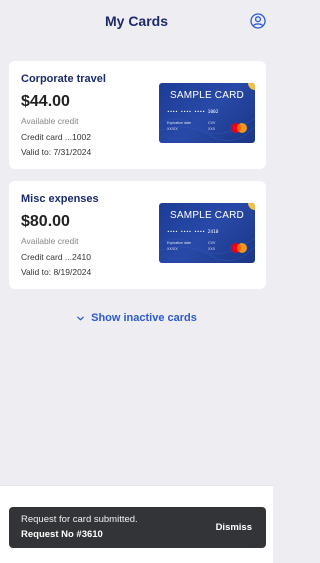 The width and height of the screenshot is (320, 563). I want to click on page-title: My Cards, so click(136, 21).